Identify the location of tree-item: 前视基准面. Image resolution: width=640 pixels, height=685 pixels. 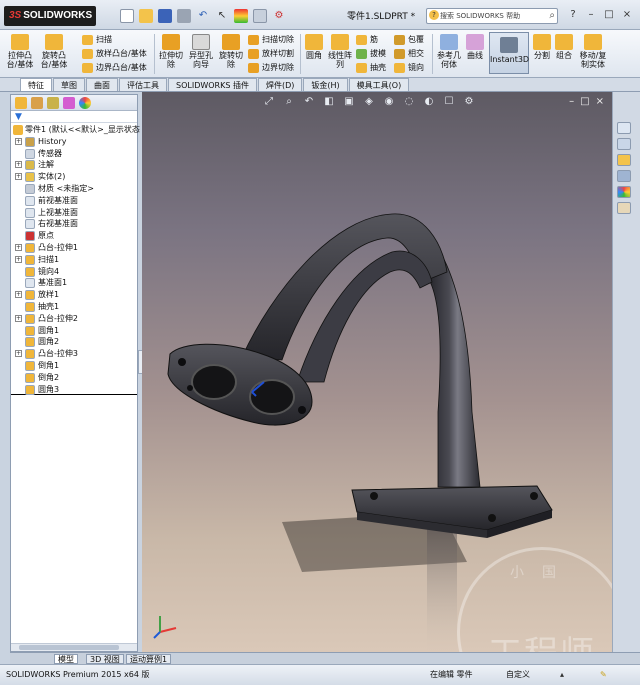
(74, 201).